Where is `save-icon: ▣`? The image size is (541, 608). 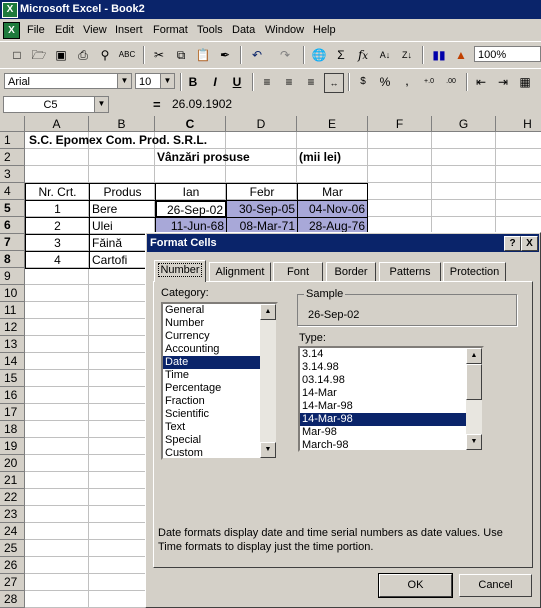 save-icon: ▣ is located at coordinates (61, 55).